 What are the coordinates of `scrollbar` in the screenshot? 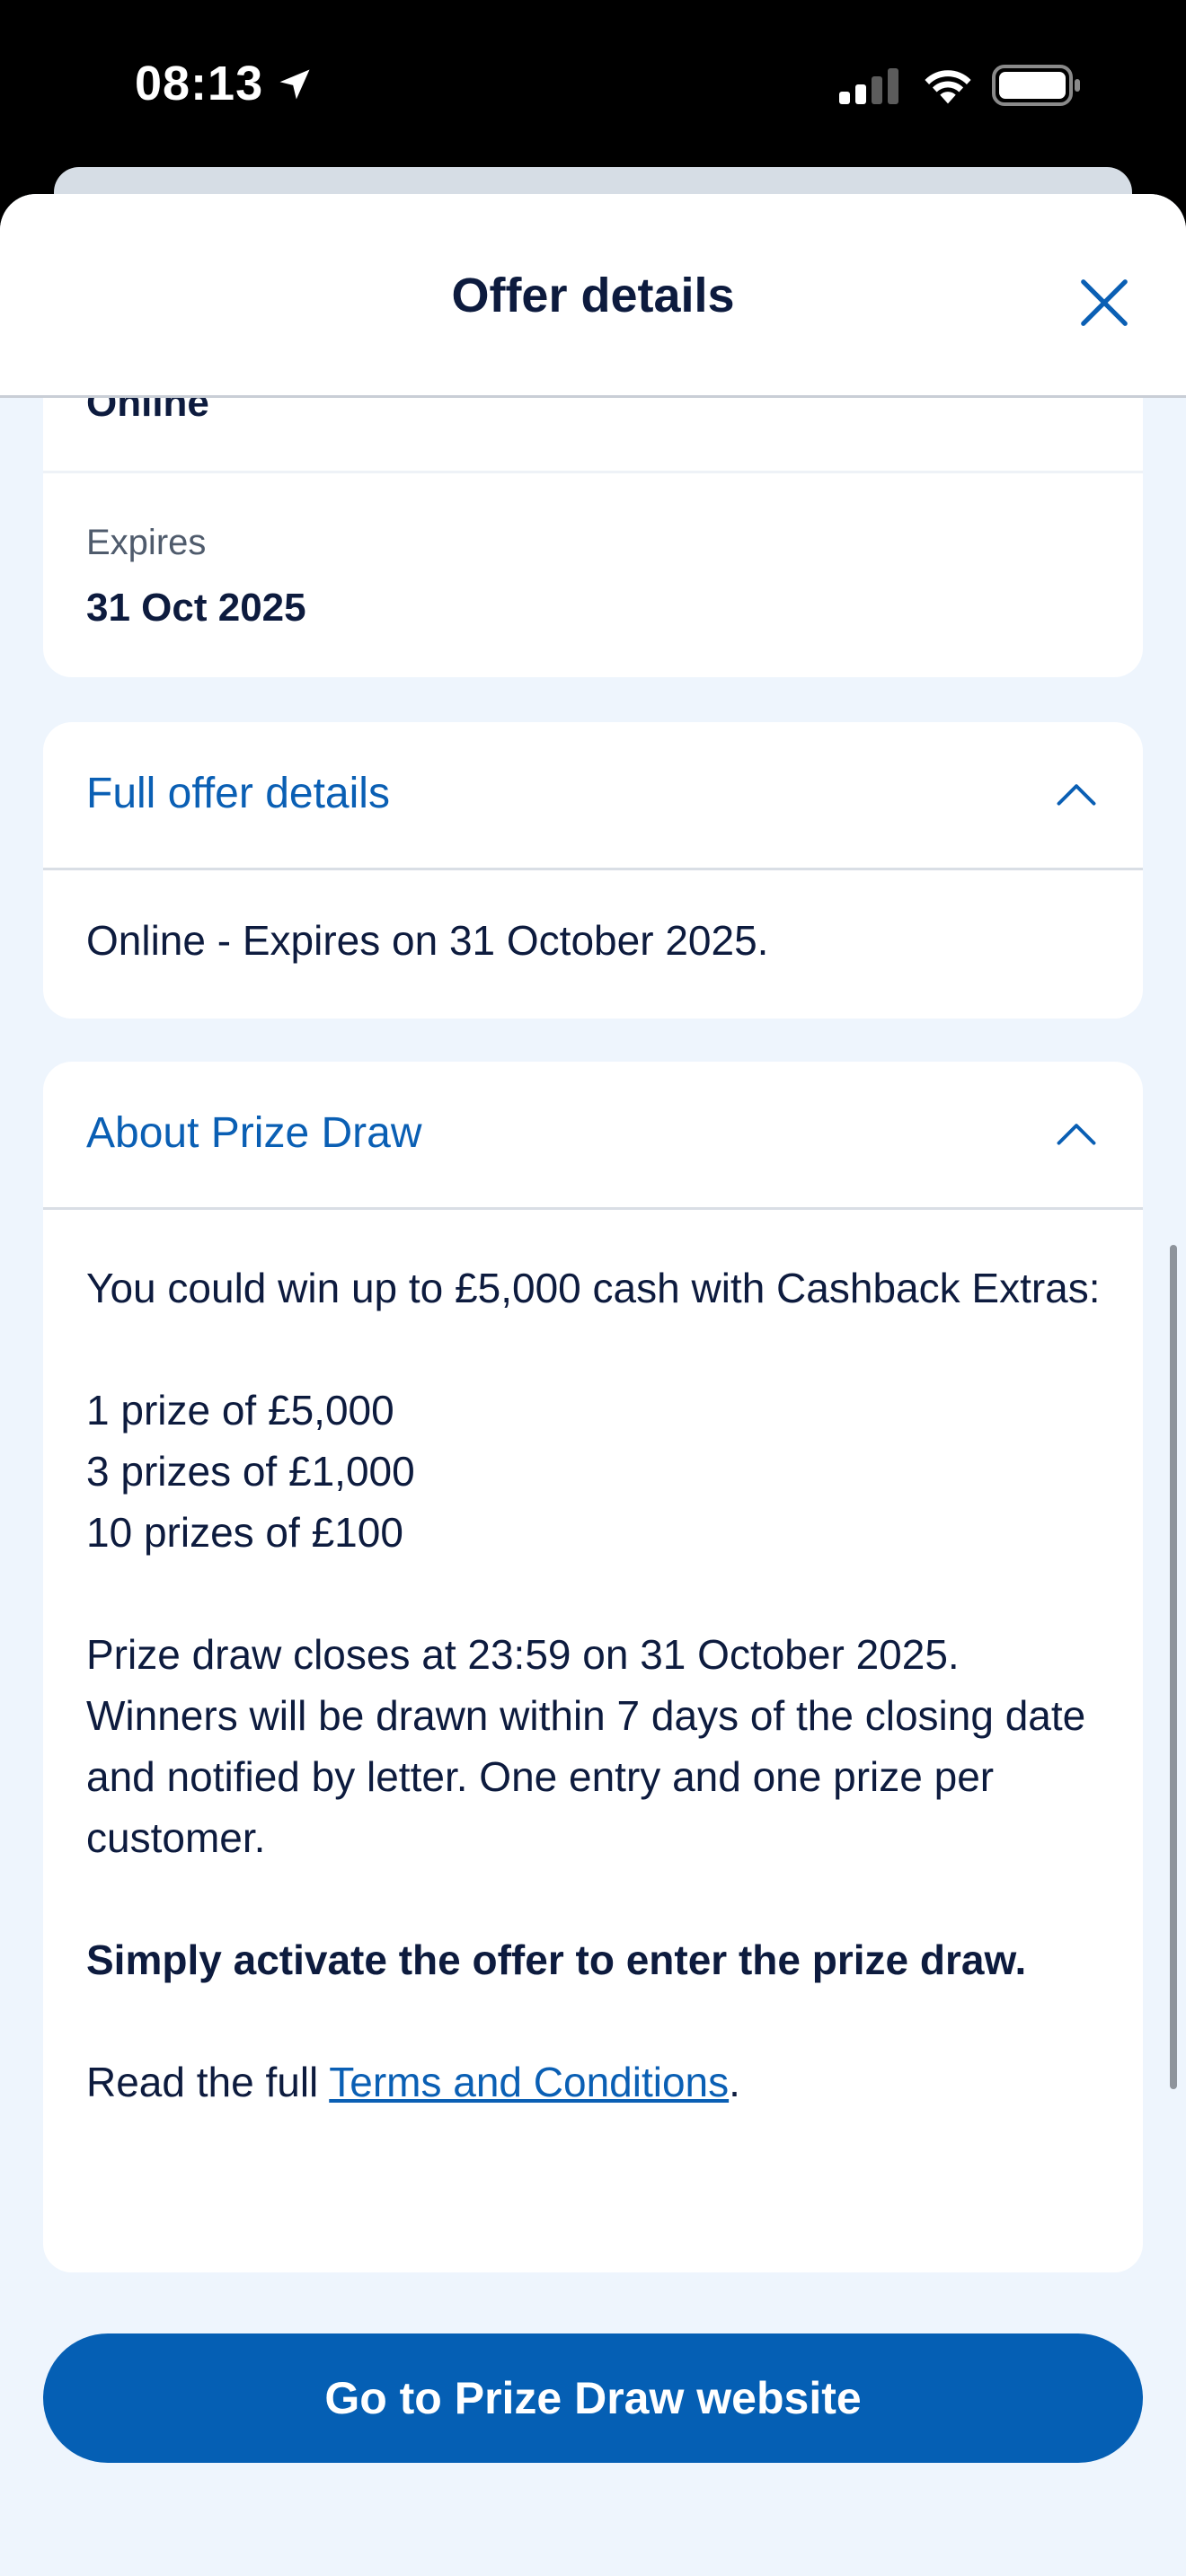 It's located at (1173, 1667).